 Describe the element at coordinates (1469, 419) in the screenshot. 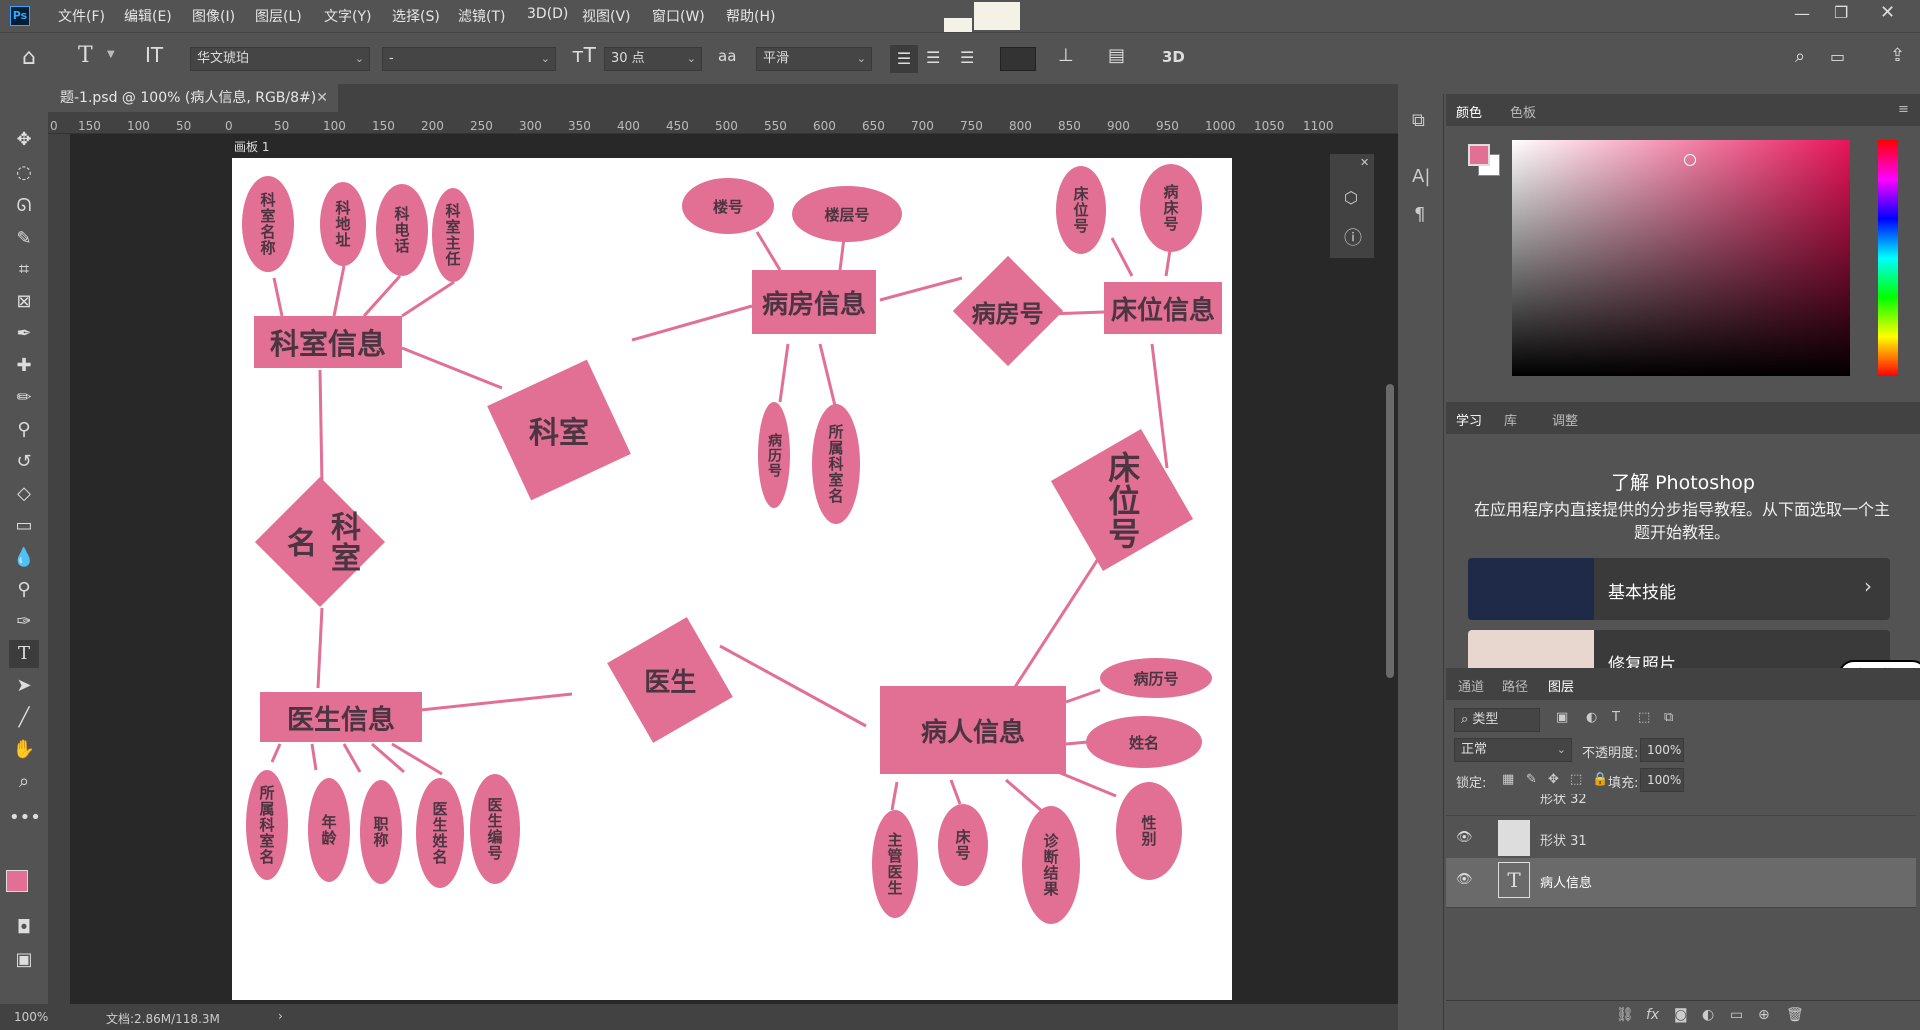

I see `tab-learn: 学习` at that location.